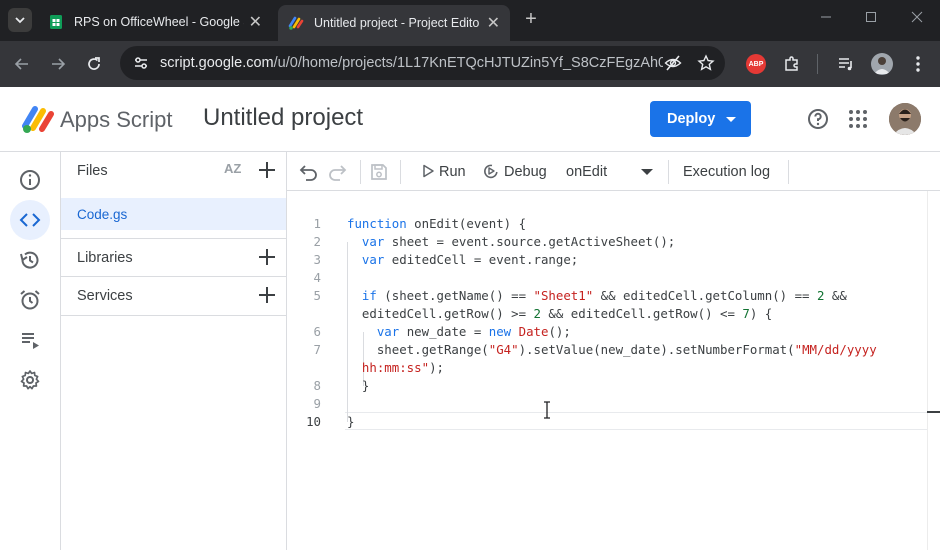  What do you see at coordinates (267, 295) in the screenshot?
I see `add-service-plus-icon` at bounding box center [267, 295].